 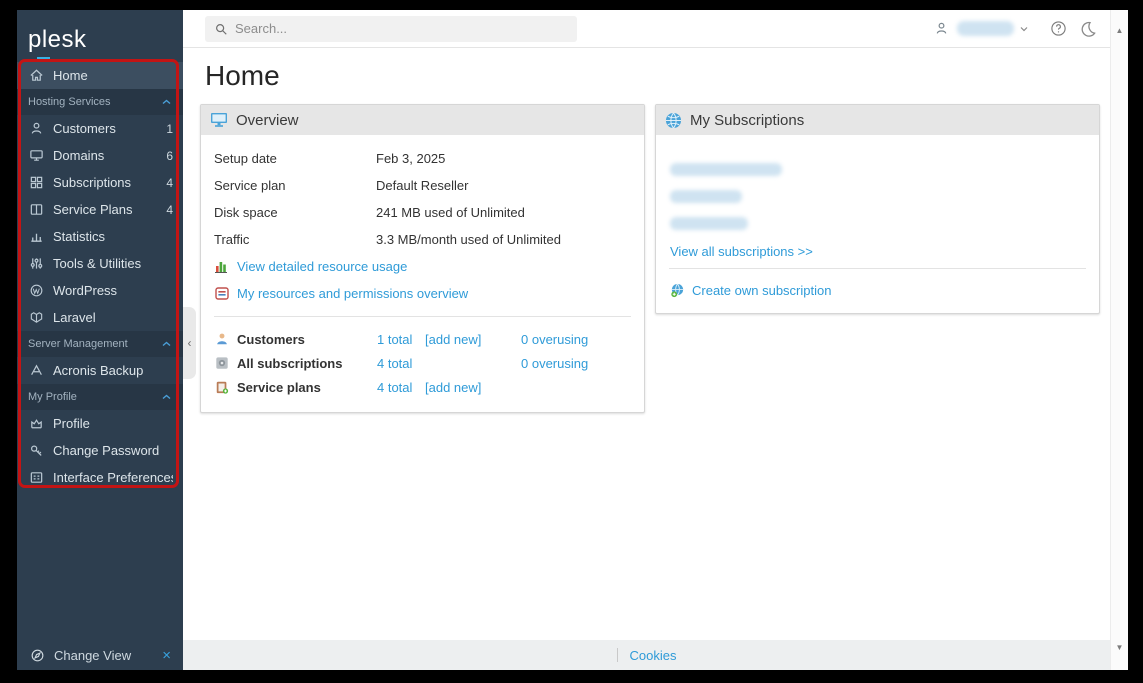 I want to click on wordpress-icon, so click(x=36, y=291).